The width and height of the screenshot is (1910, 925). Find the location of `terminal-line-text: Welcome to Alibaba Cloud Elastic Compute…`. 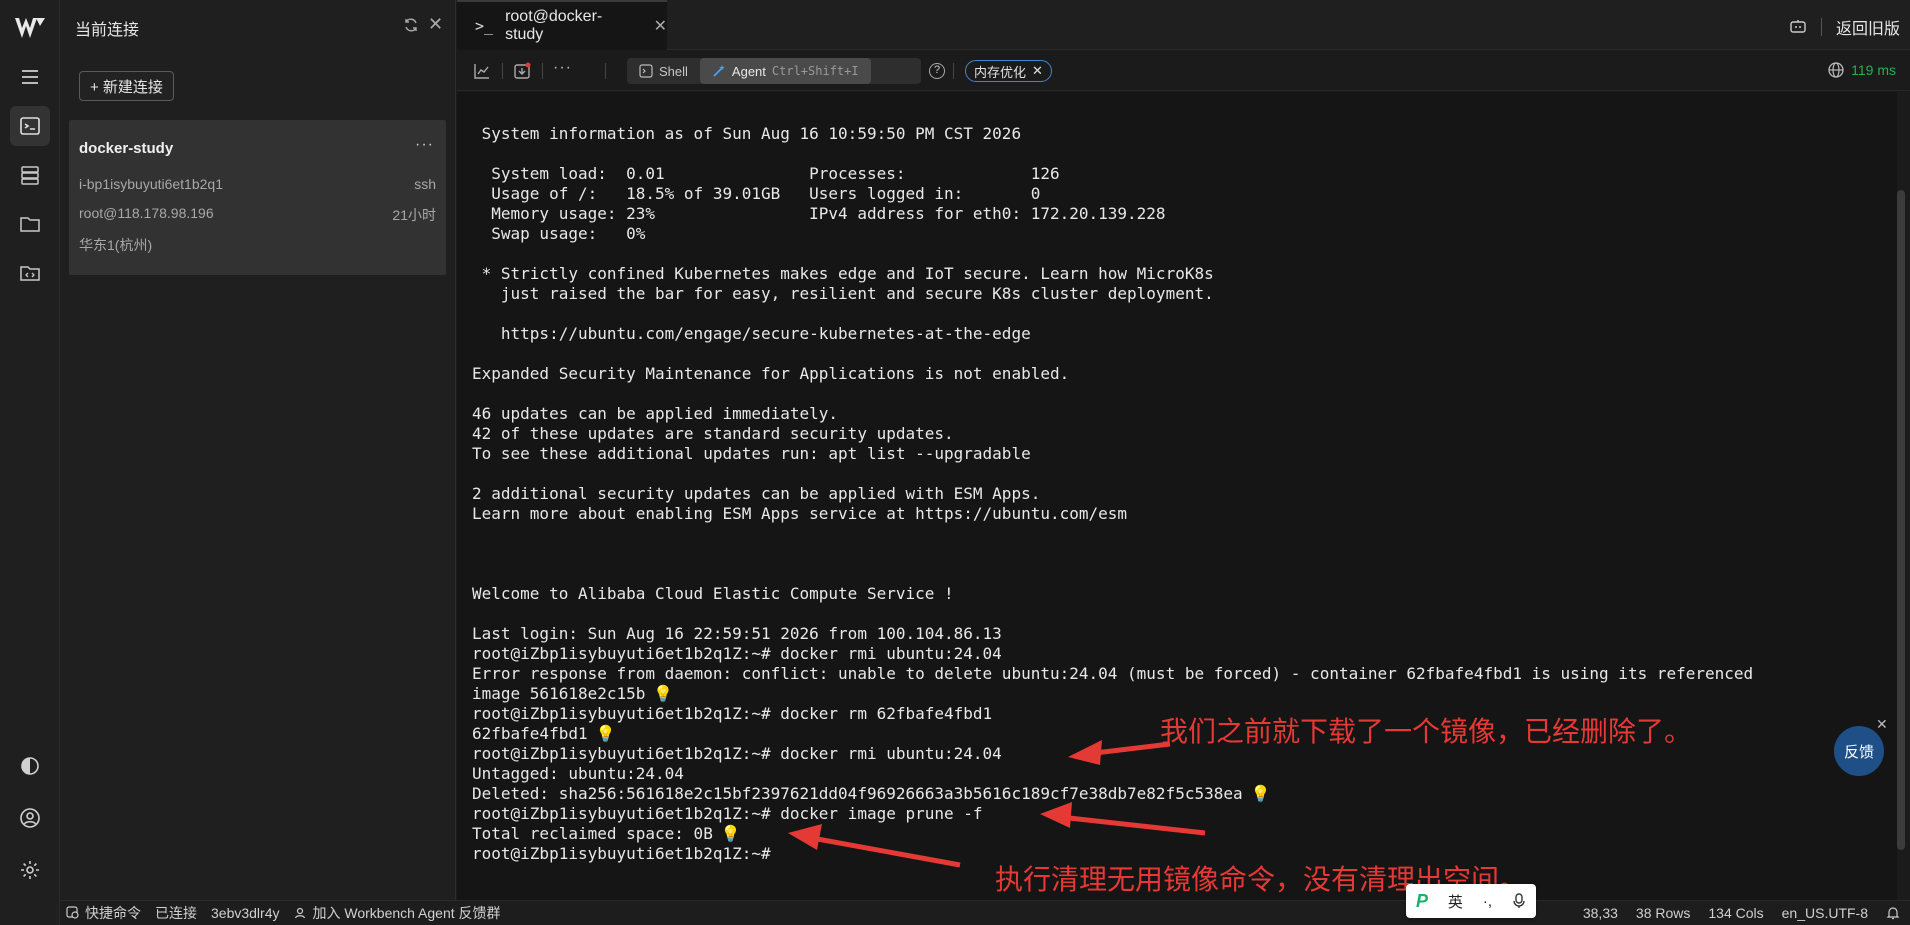

terminal-line-text: Welcome to Alibaba Cloud Elastic Compute… is located at coordinates (713, 593).